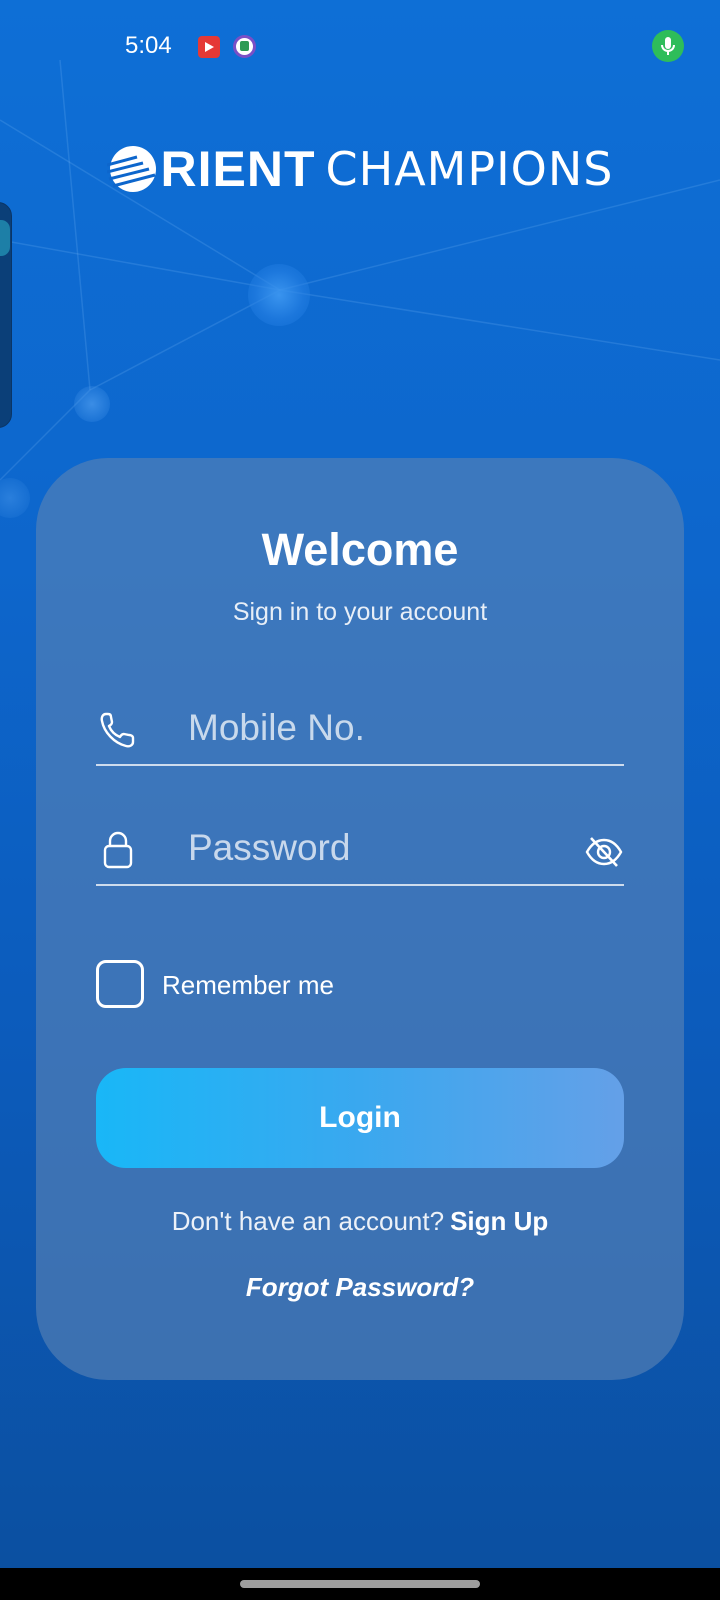 The image size is (720, 1600). What do you see at coordinates (360, 1287) in the screenshot?
I see `forgot-password-link: Forgot Password?` at bounding box center [360, 1287].